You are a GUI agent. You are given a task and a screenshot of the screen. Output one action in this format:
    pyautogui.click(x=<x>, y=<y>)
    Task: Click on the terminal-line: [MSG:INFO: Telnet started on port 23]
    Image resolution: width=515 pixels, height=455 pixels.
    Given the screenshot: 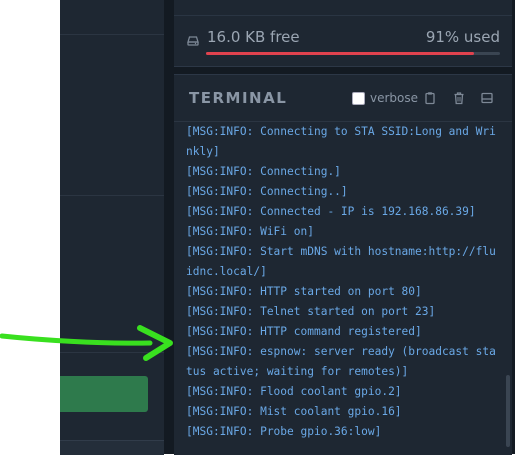 What is the action you would take?
    pyautogui.click(x=311, y=311)
    